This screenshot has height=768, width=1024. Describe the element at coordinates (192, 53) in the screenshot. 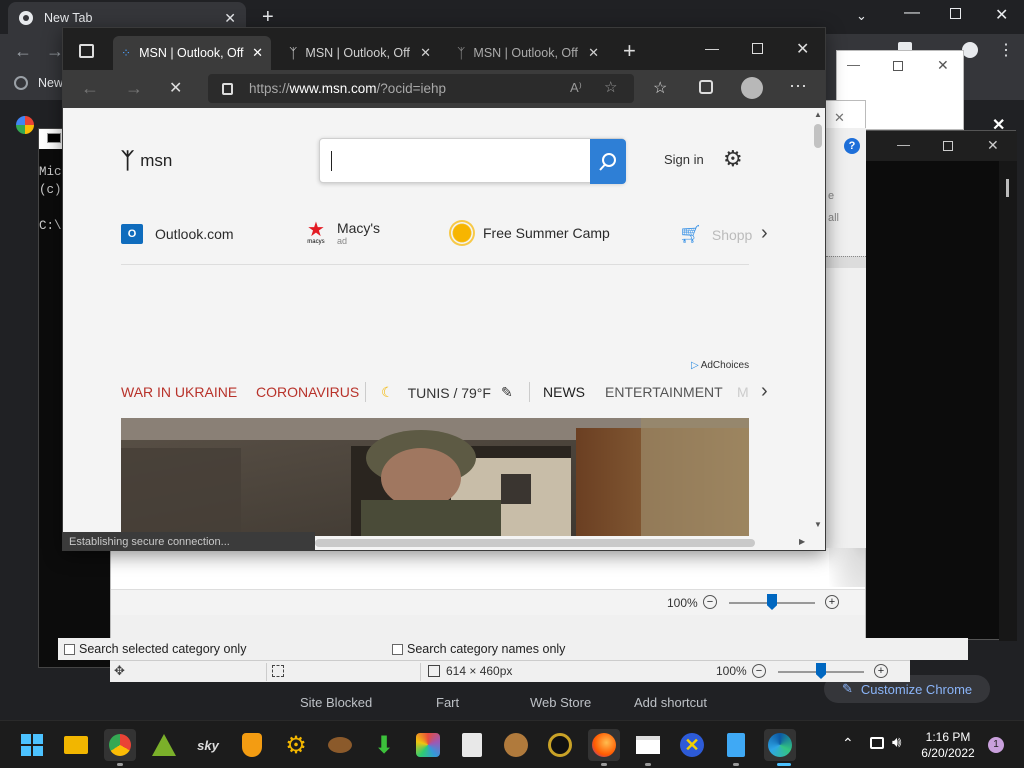

I see `edge-tab-msn-1: ⁘ MSN | Outlook, Off ✕` at that location.